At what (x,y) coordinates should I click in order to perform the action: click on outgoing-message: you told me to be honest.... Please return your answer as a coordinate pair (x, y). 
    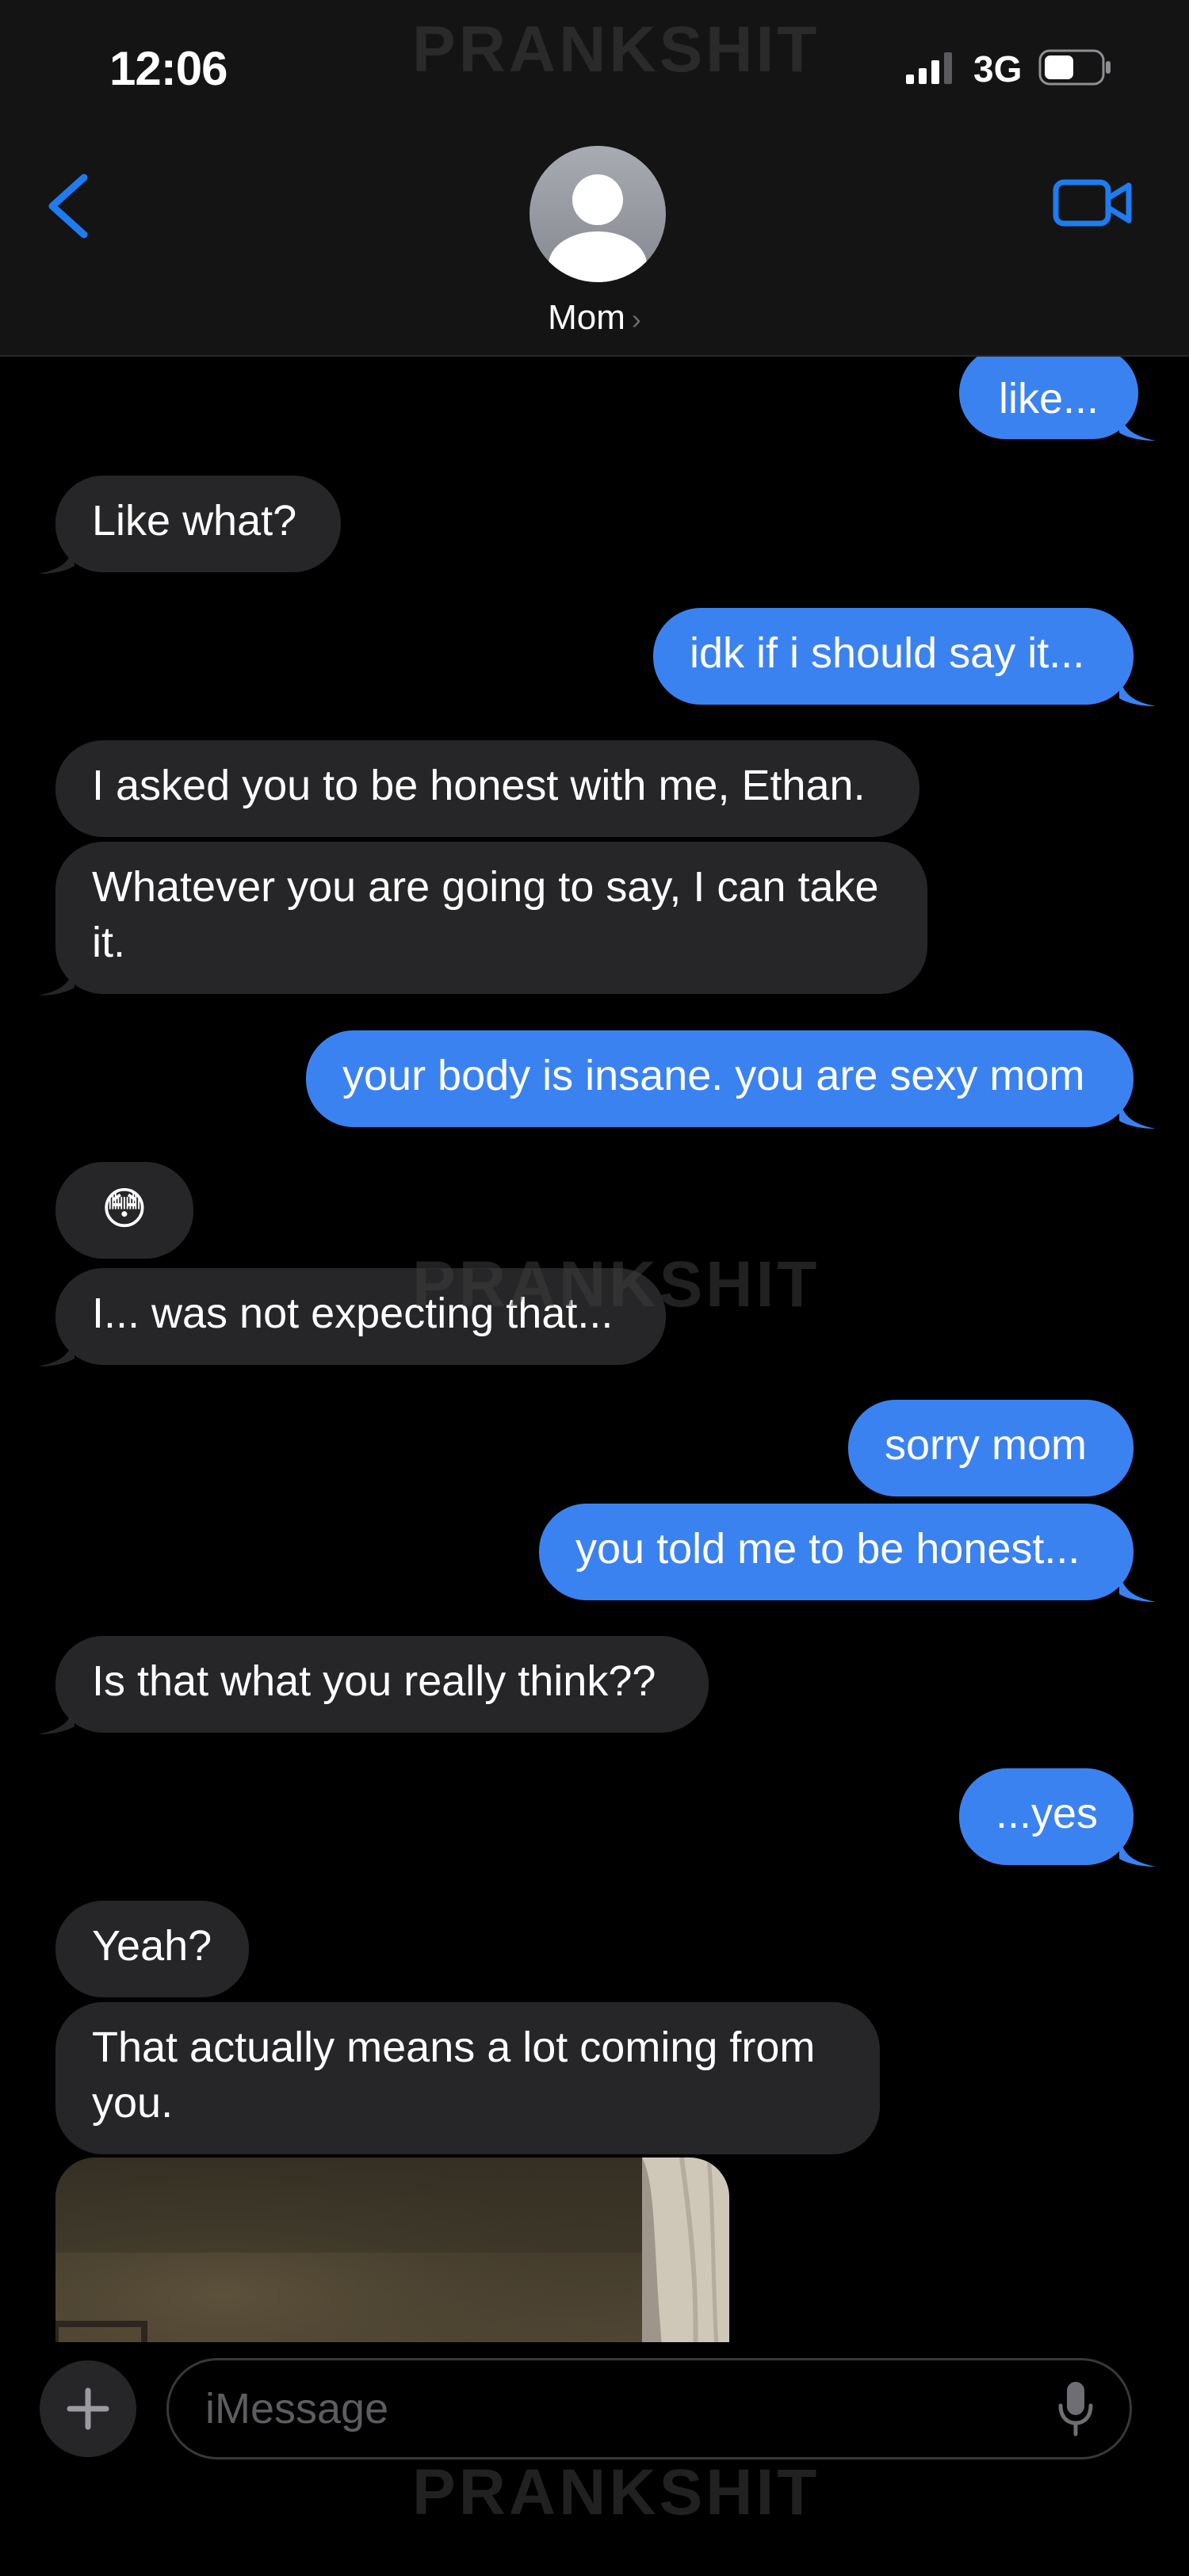
    Looking at the image, I should click on (836, 1552).